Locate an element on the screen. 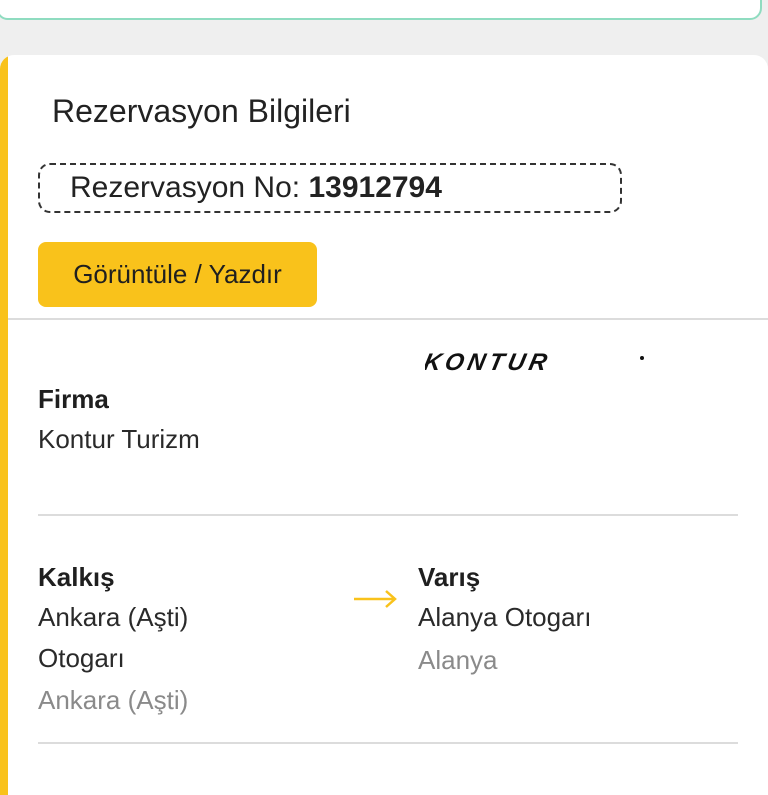 The image size is (768, 795). company-label: Firma is located at coordinates (73, 399).